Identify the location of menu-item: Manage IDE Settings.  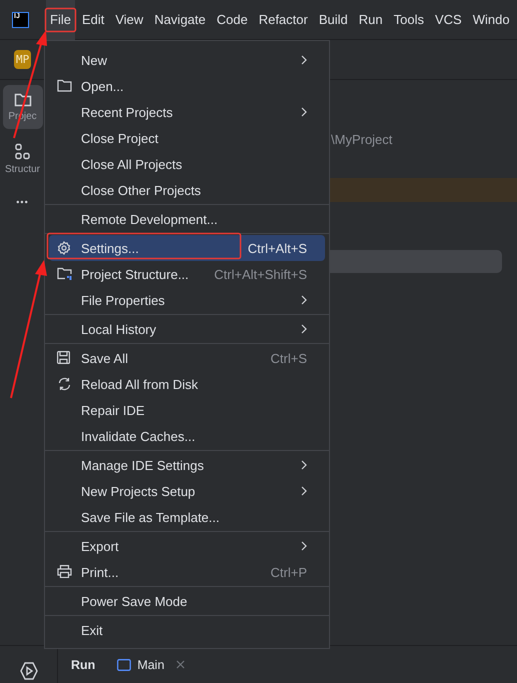
(187, 465).